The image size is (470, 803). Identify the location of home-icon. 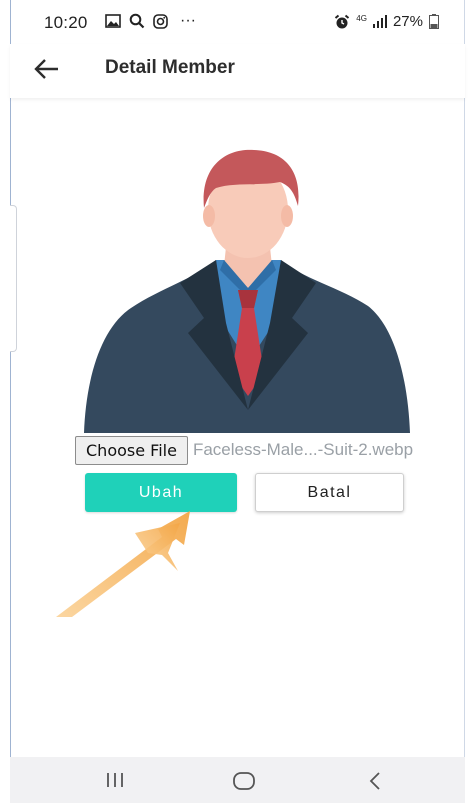
(244, 781).